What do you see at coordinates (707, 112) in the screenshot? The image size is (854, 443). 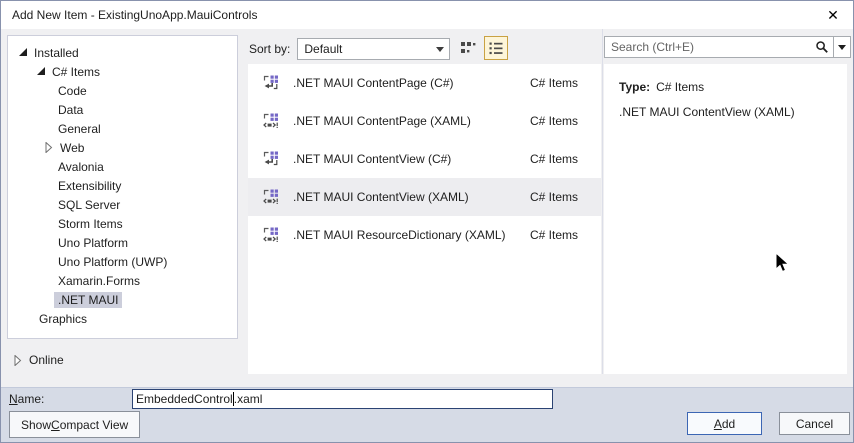 I see `template-description: .NET MAUI ContentView (XAML)` at bounding box center [707, 112].